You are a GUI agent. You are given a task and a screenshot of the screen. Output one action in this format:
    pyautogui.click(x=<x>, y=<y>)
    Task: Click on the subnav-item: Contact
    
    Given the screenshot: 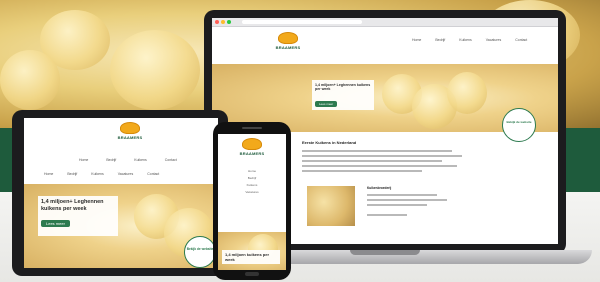 What is the action you would take?
    pyautogui.click(x=153, y=174)
    